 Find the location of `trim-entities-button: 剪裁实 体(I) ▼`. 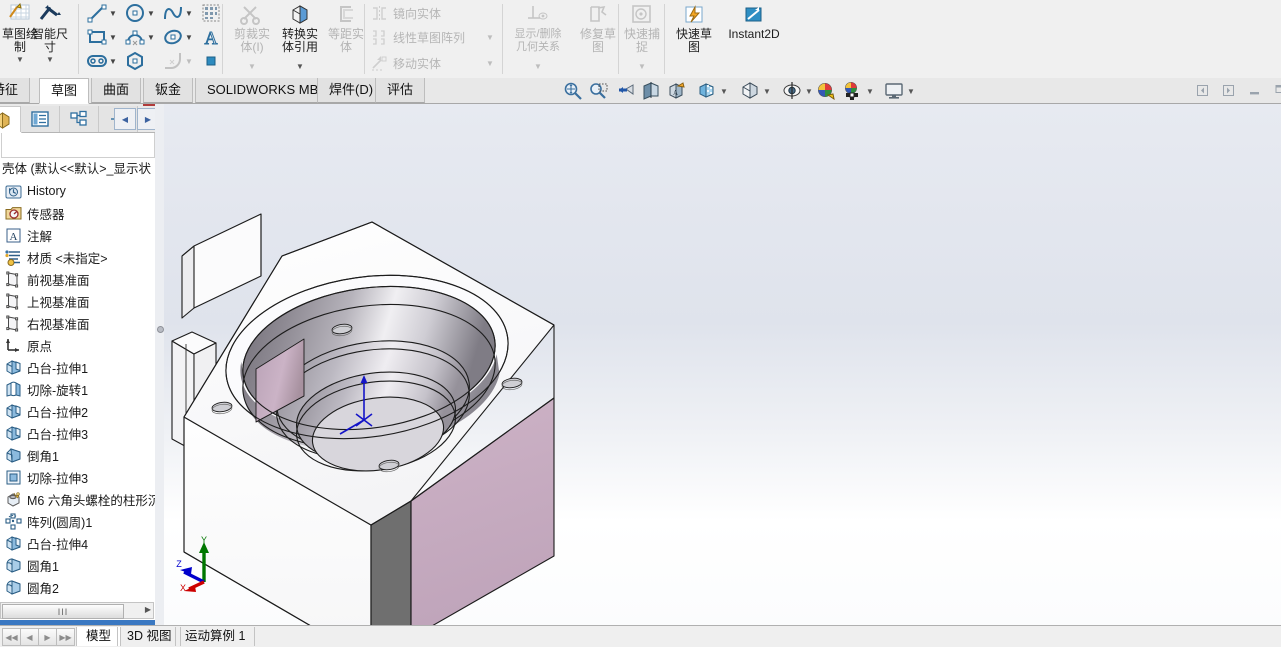

trim-entities-button: 剪裁实 体(I) ▼ is located at coordinates (252, 36).